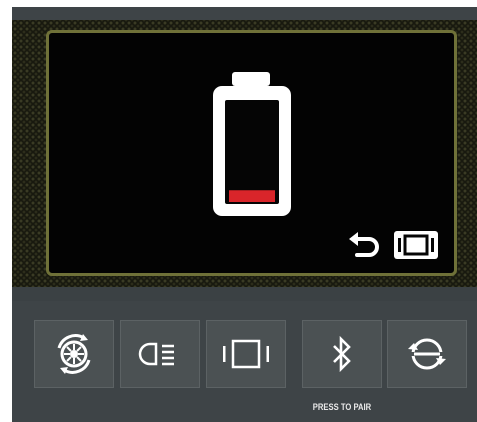 This screenshot has height=422, width=477. Describe the element at coordinates (156, 354) in the screenshot. I see `headlight-icon` at that location.